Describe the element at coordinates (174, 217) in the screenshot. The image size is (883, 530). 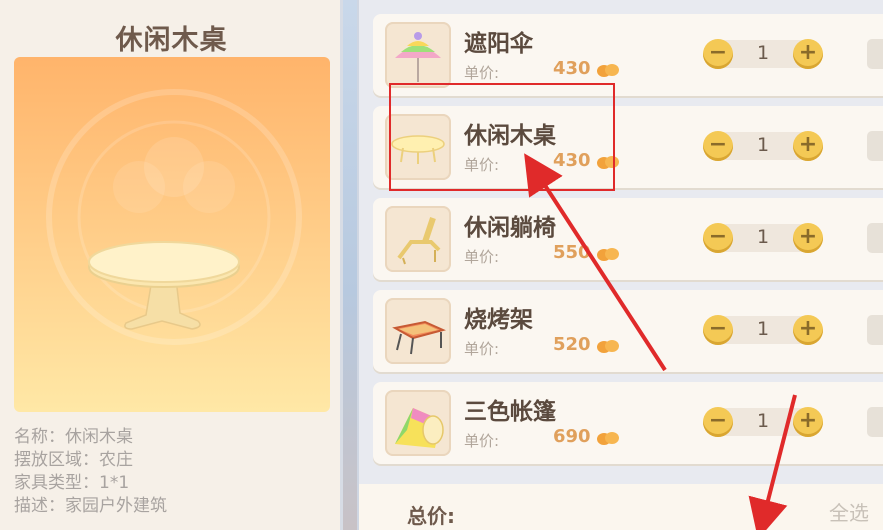
I see `preview-decoration` at that location.